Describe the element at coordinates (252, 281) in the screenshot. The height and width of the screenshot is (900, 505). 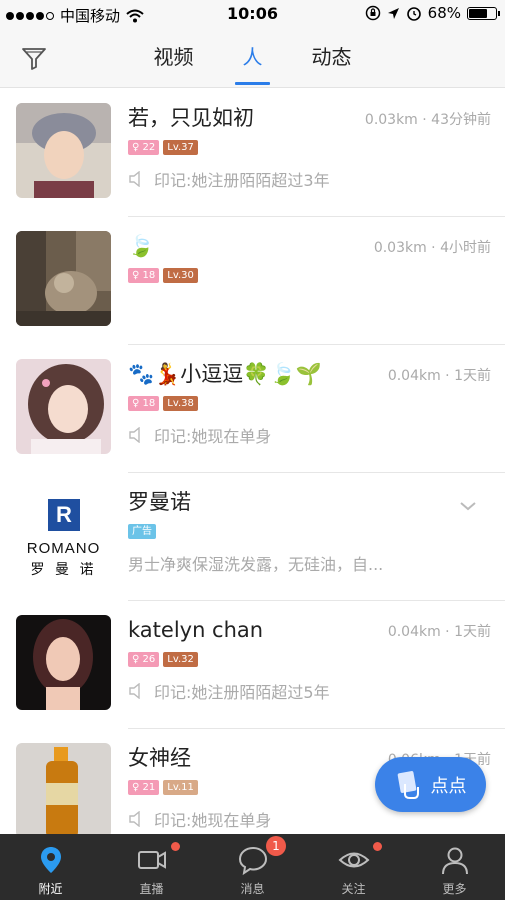
I see `list-item: 🍃 0.03km · 4小时前 ♀ 18 Lv.30` at that location.